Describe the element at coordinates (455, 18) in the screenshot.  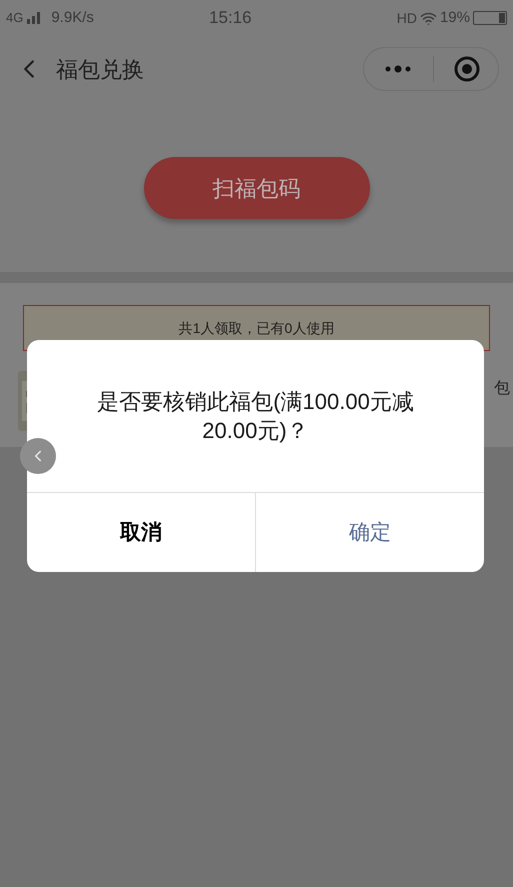
I see `battery-percent: 19%` at that location.